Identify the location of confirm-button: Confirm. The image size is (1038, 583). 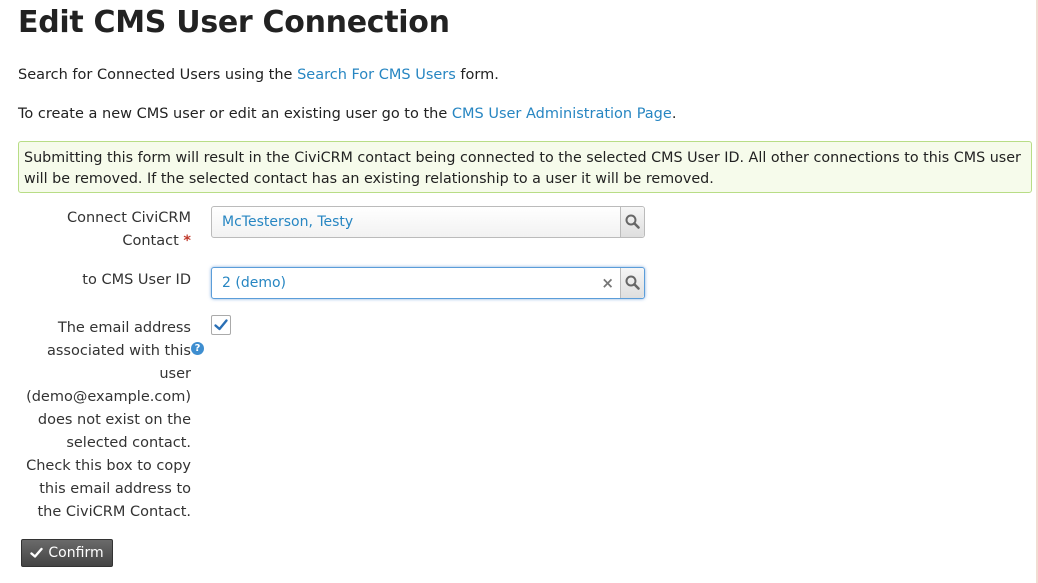
(67, 553).